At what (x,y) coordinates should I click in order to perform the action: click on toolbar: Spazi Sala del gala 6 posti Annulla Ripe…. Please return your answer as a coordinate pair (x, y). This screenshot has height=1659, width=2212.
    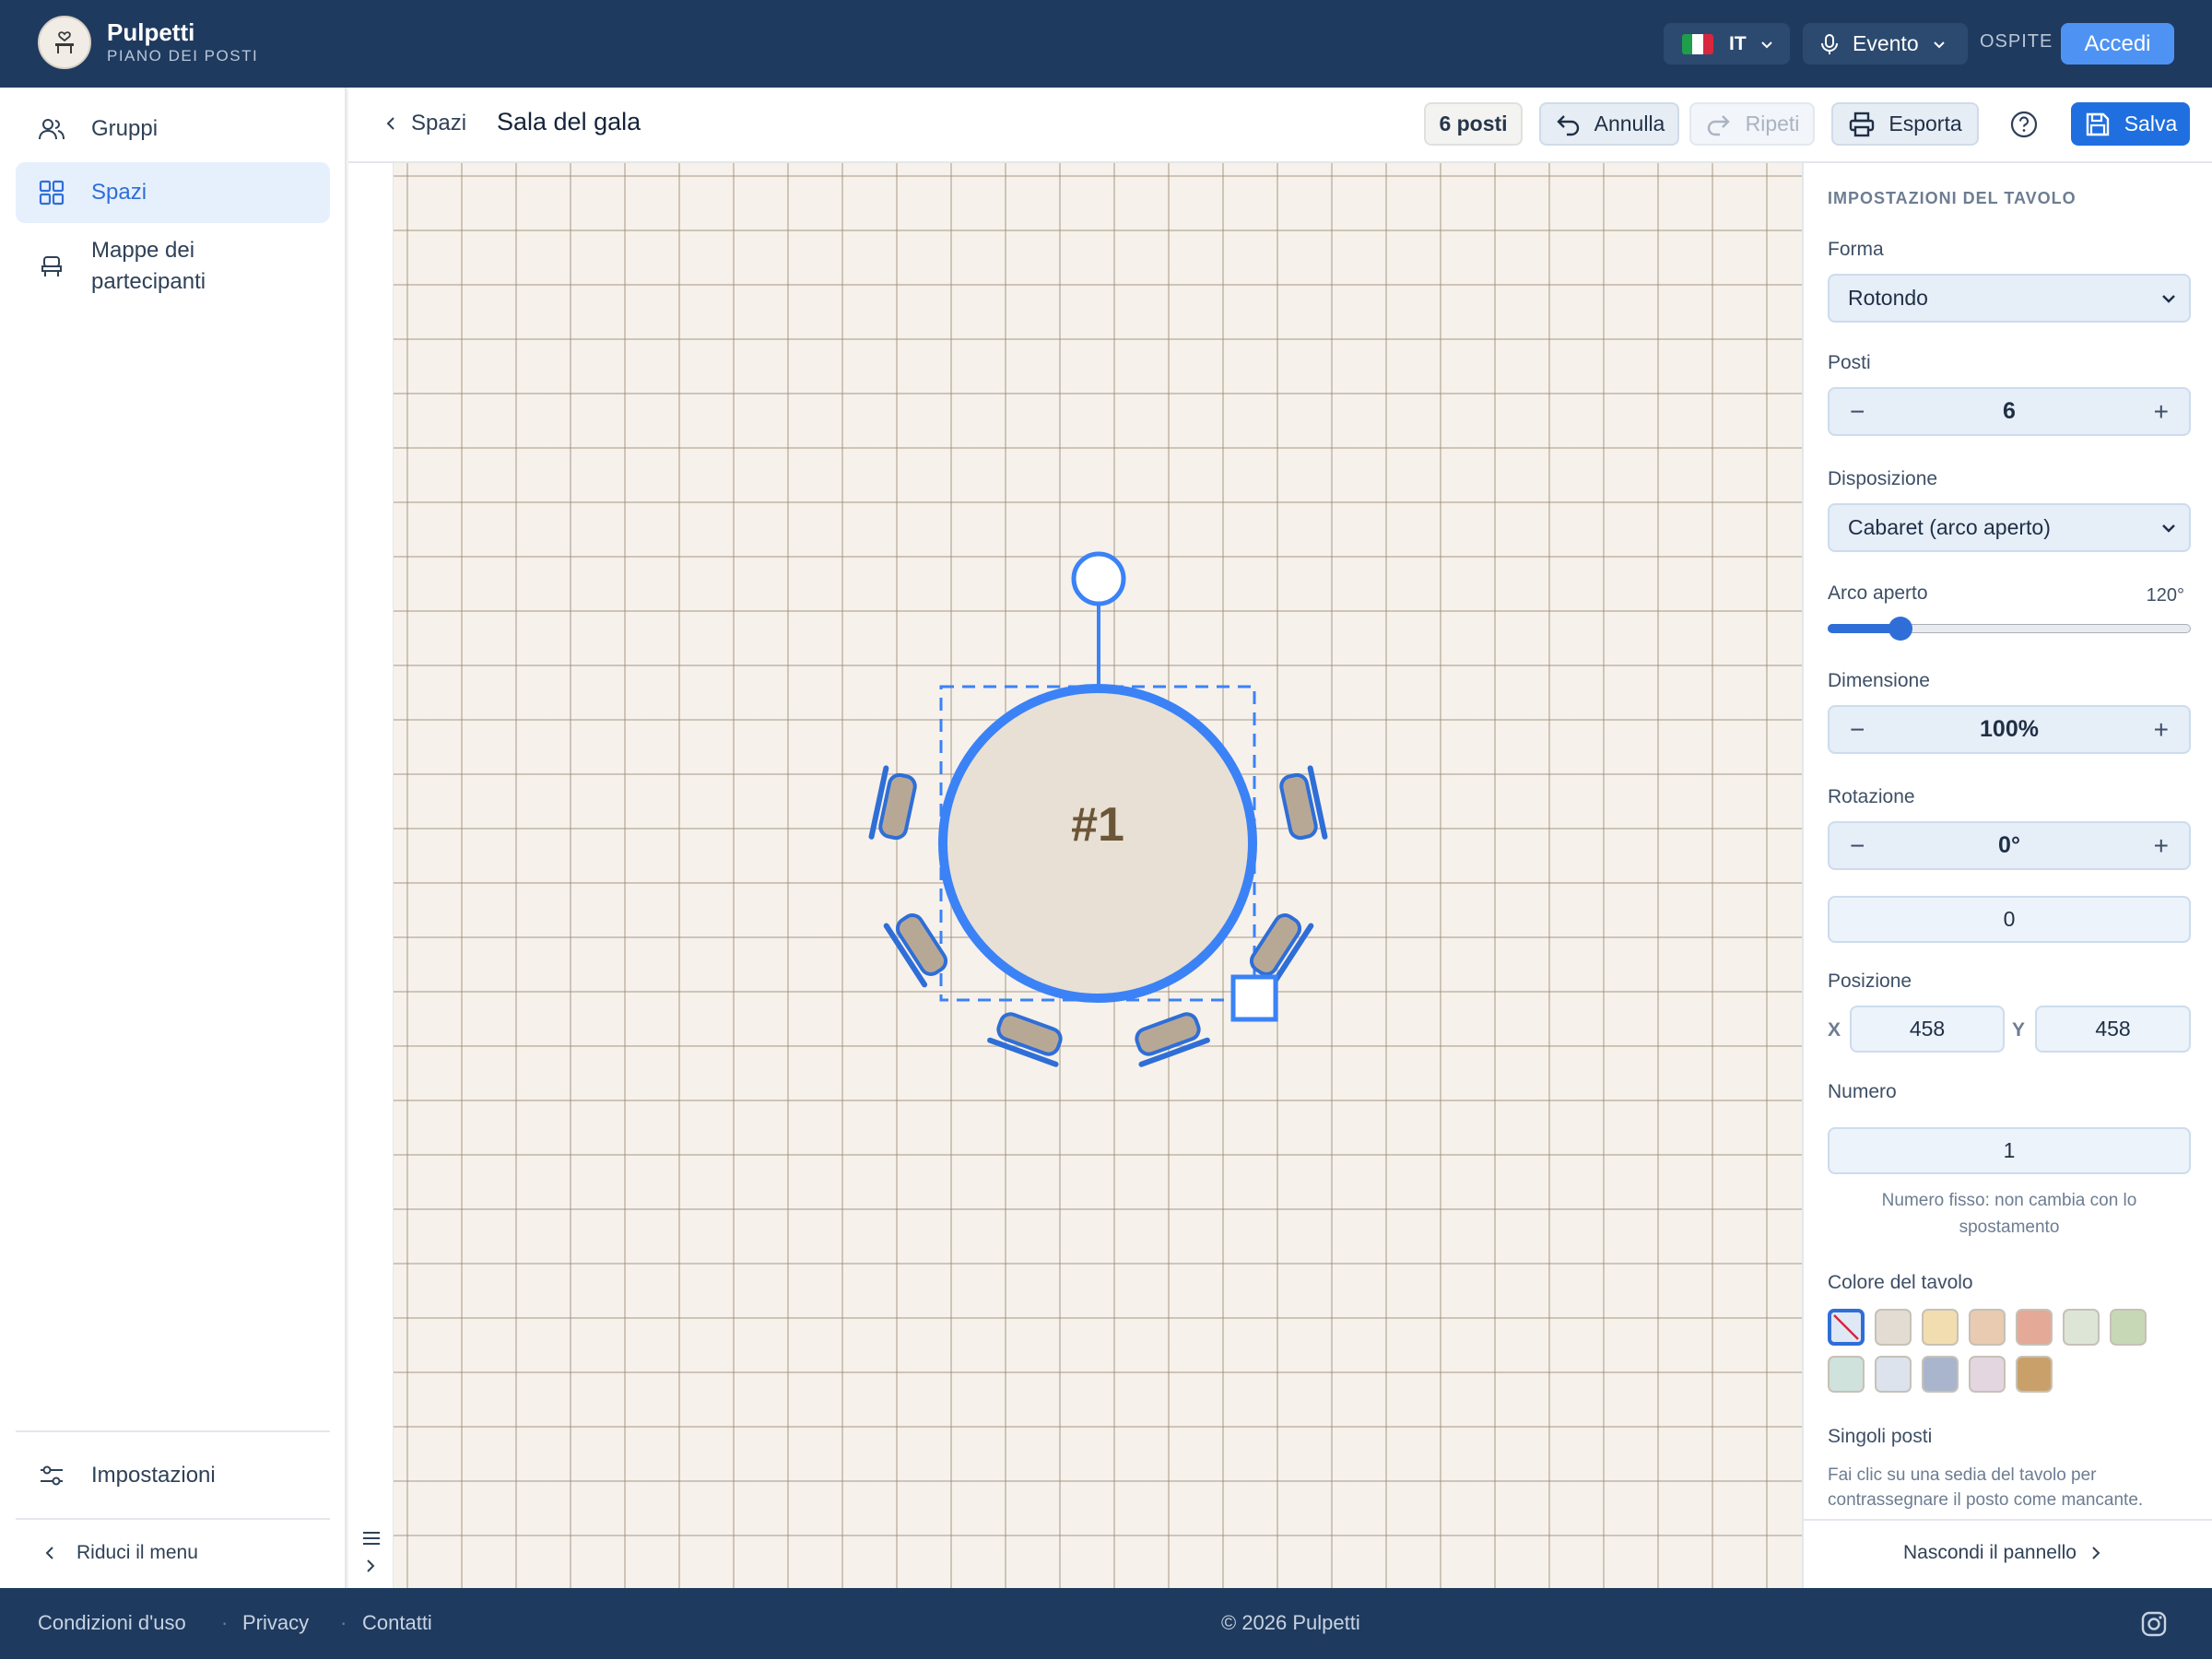
    Looking at the image, I should click on (1280, 125).